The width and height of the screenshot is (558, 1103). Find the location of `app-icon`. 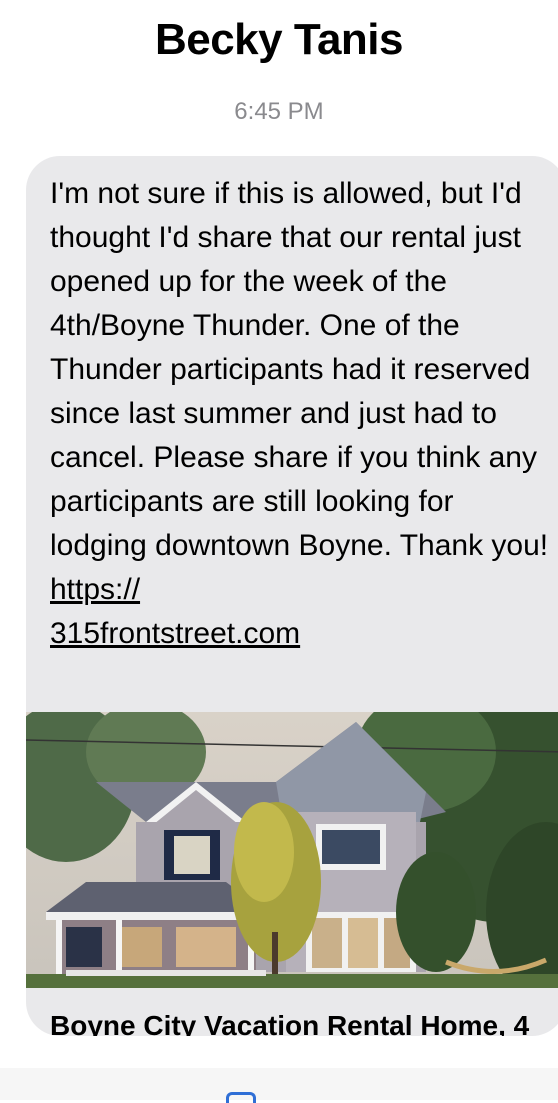

app-icon is located at coordinates (241, 1097).